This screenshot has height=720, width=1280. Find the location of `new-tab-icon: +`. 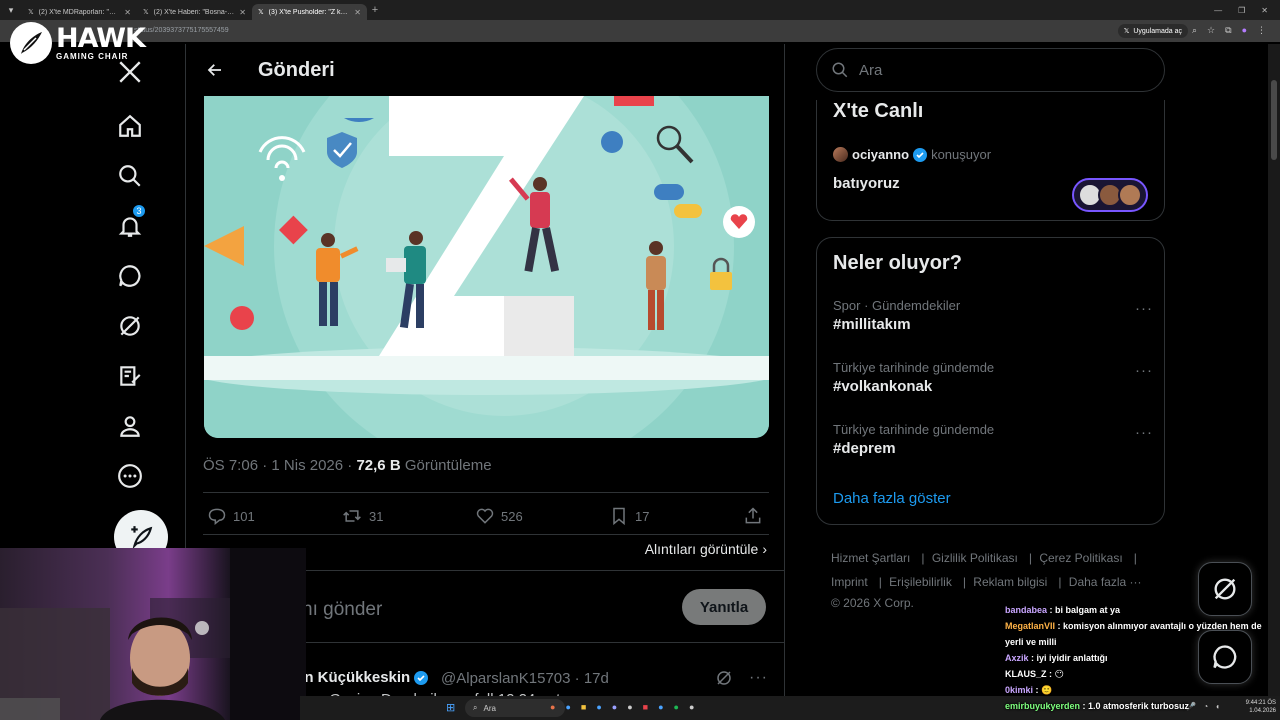

new-tab-icon: + is located at coordinates (375, 10).